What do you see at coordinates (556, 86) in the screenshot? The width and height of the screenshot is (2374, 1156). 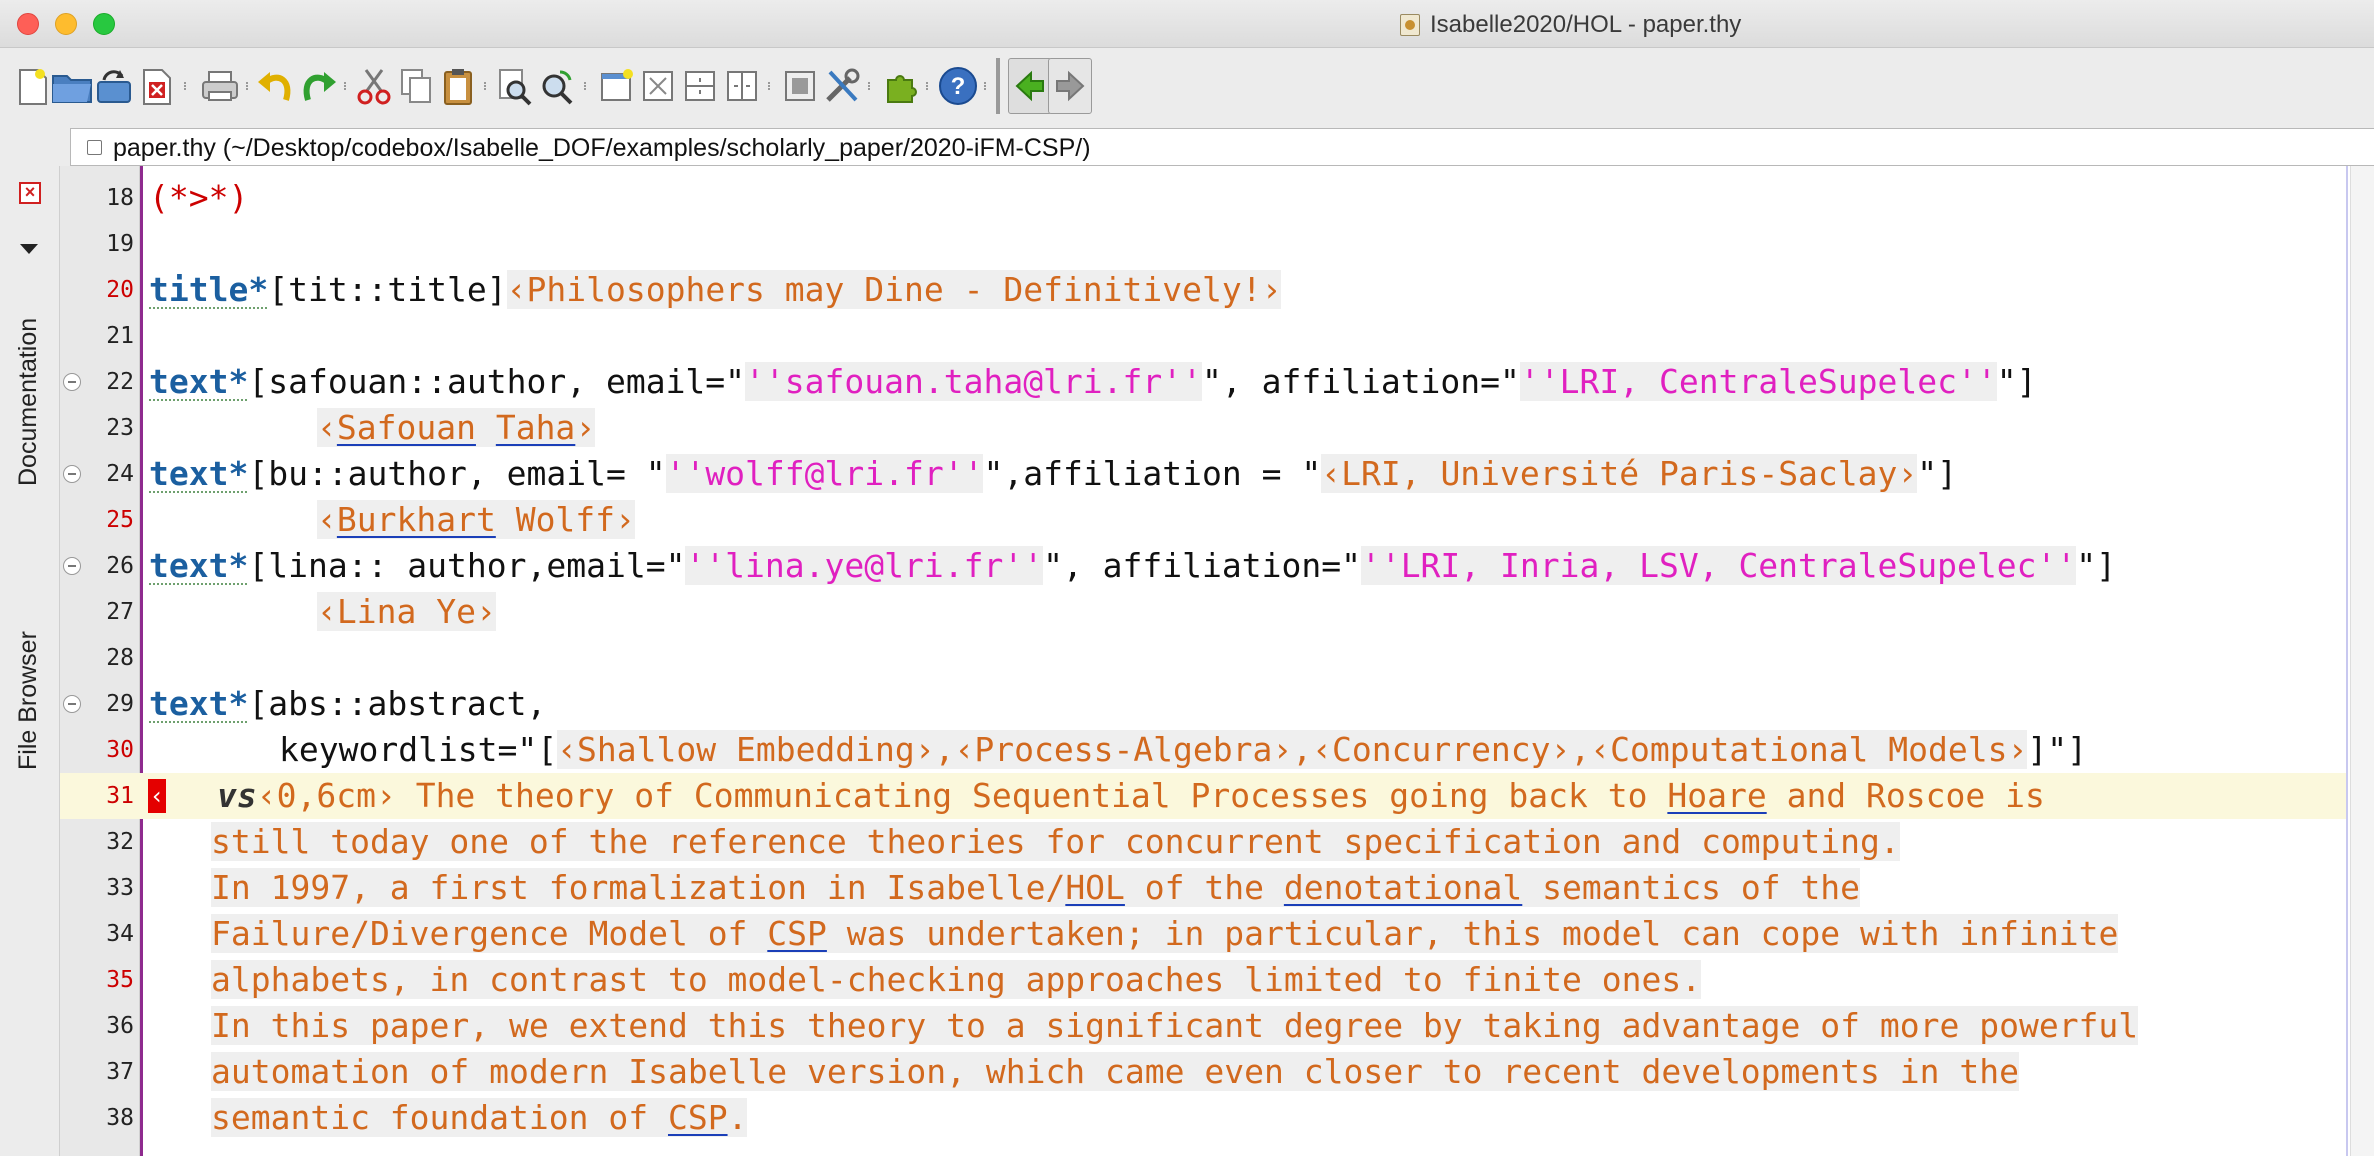 I see `find-replace-icon` at bounding box center [556, 86].